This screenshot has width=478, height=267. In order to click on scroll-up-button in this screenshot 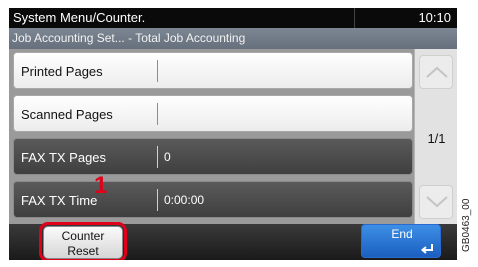, I will do `click(436, 72)`.